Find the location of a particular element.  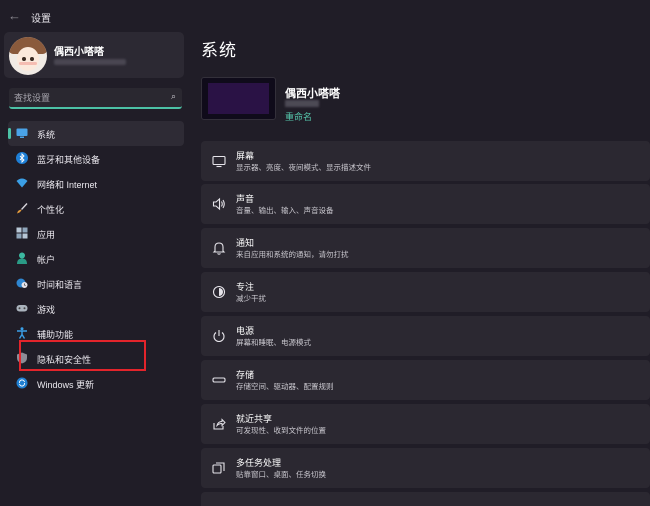

card-title: 通知 is located at coordinates (245, 243).